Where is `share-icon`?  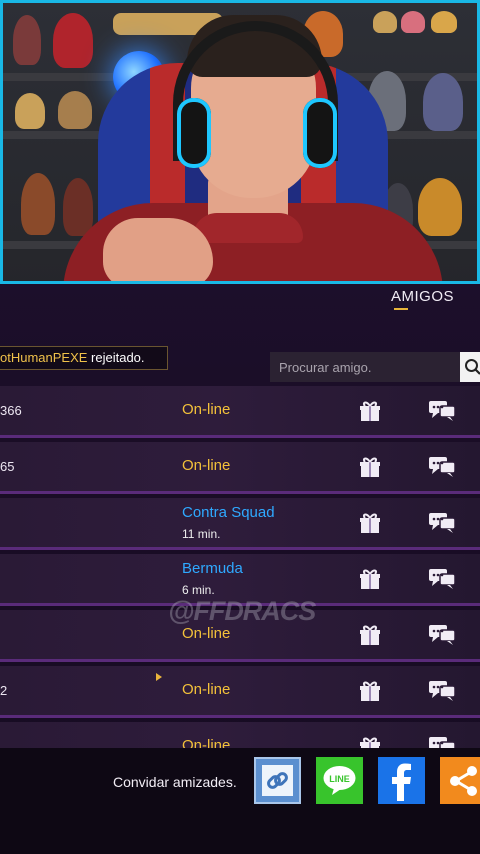 share-icon is located at coordinates (463, 781).